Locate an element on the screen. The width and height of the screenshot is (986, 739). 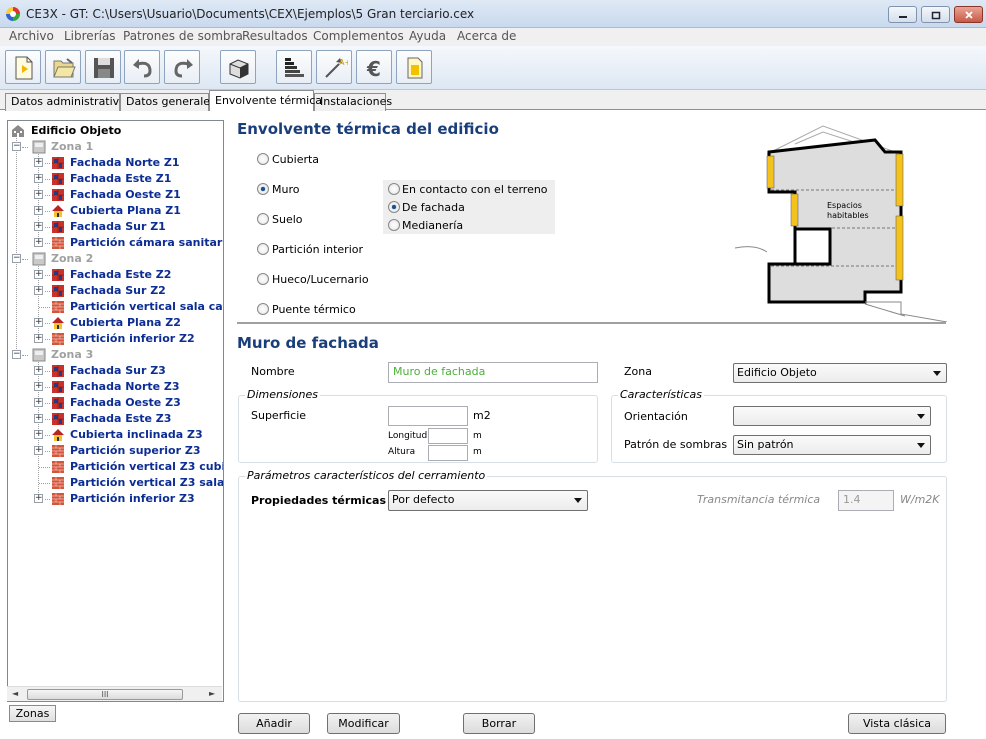
tab-instalaciones: Instalaciones is located at coordinates (353, 102).